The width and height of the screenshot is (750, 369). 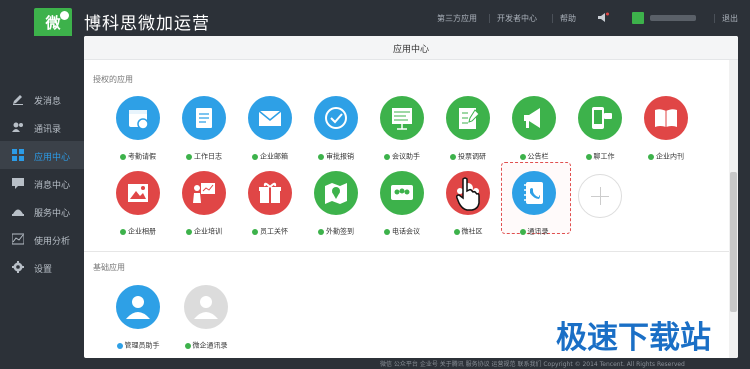 I want to click on sidebar: 发消息 通讯录 应用中心 消息中心 服务中心 使用分析 设置, so click(x=42, y=202).